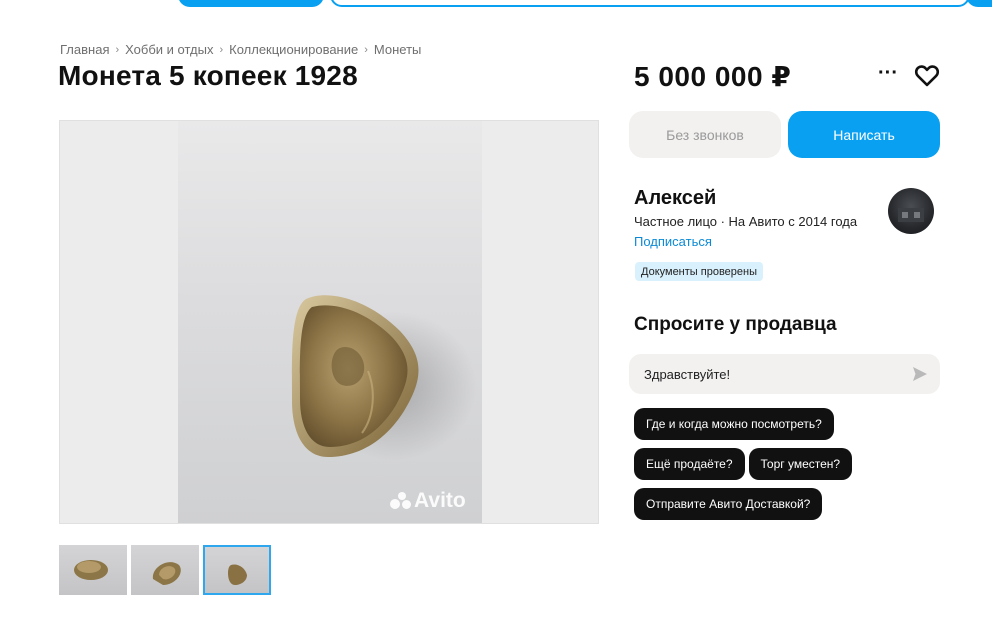  I want to click on breadcrumb-item-hobby: Хобби и отдых, so click(169, 49).